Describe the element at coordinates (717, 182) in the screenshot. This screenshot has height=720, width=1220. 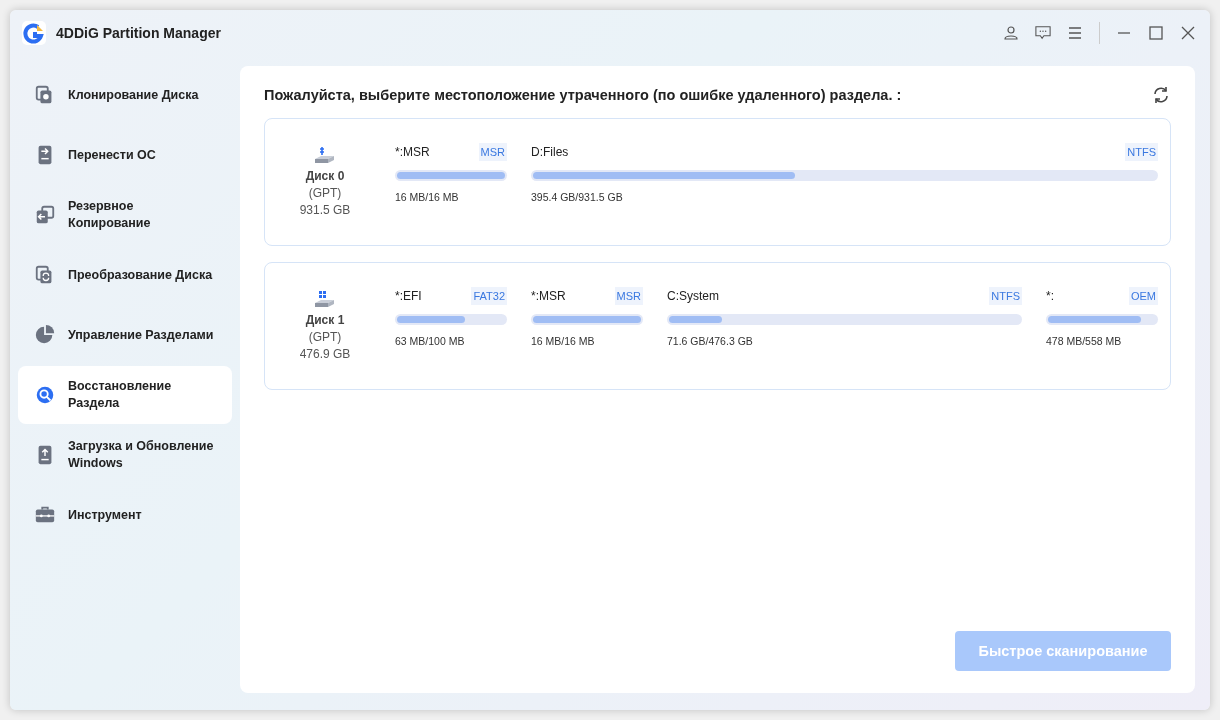
I see `disk-card: Диск 0 (GPT) 931.5 GB *:MSR MSR 16 MB/16 MB D:Files NTFS 395.4 GB/931.5 GB` at that location.